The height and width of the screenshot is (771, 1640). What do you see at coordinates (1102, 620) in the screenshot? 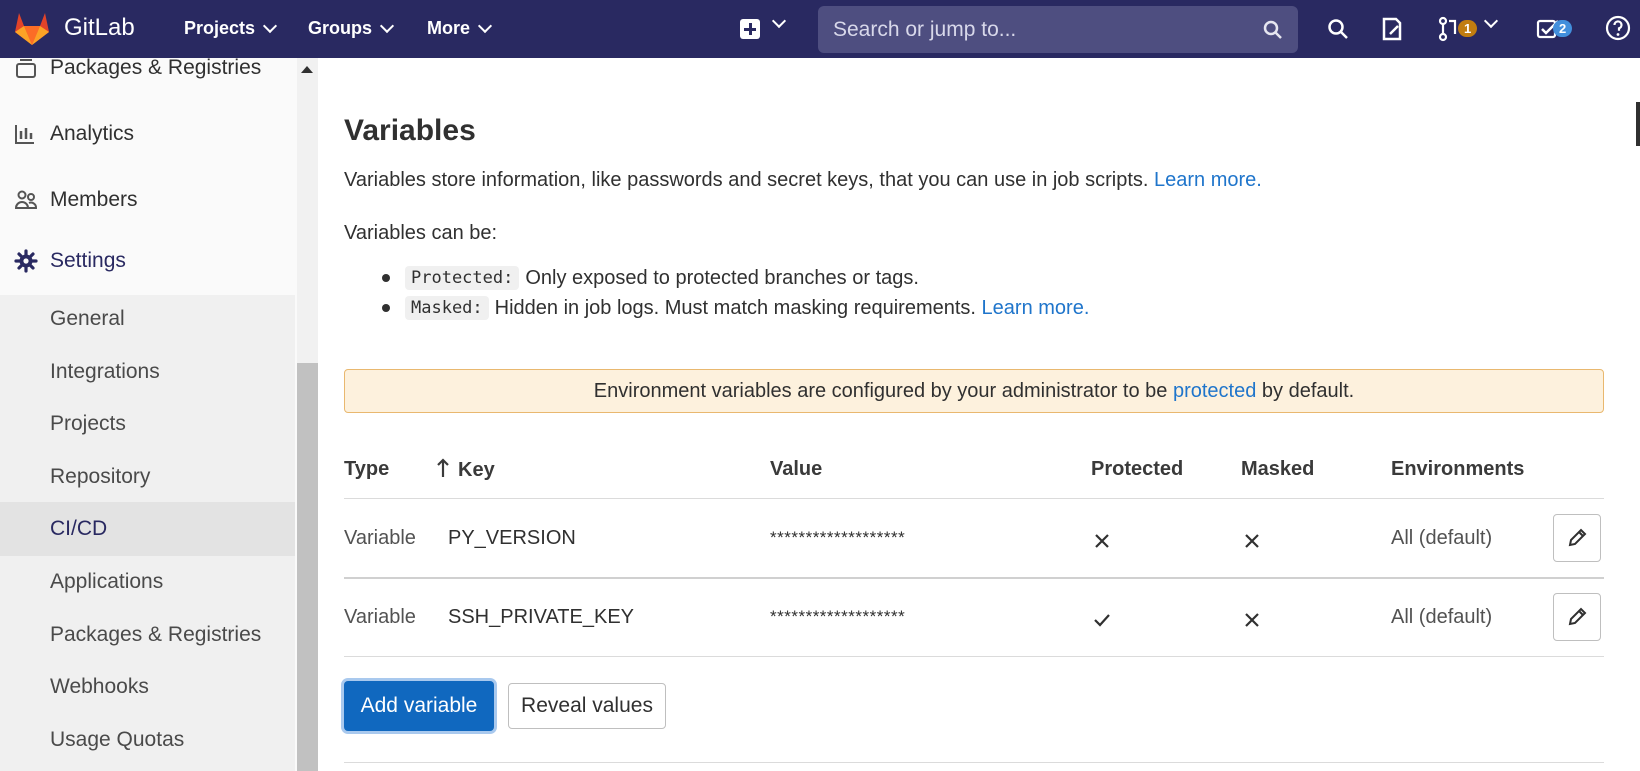
I see `check-icon` at bounding box center [1102, 620].